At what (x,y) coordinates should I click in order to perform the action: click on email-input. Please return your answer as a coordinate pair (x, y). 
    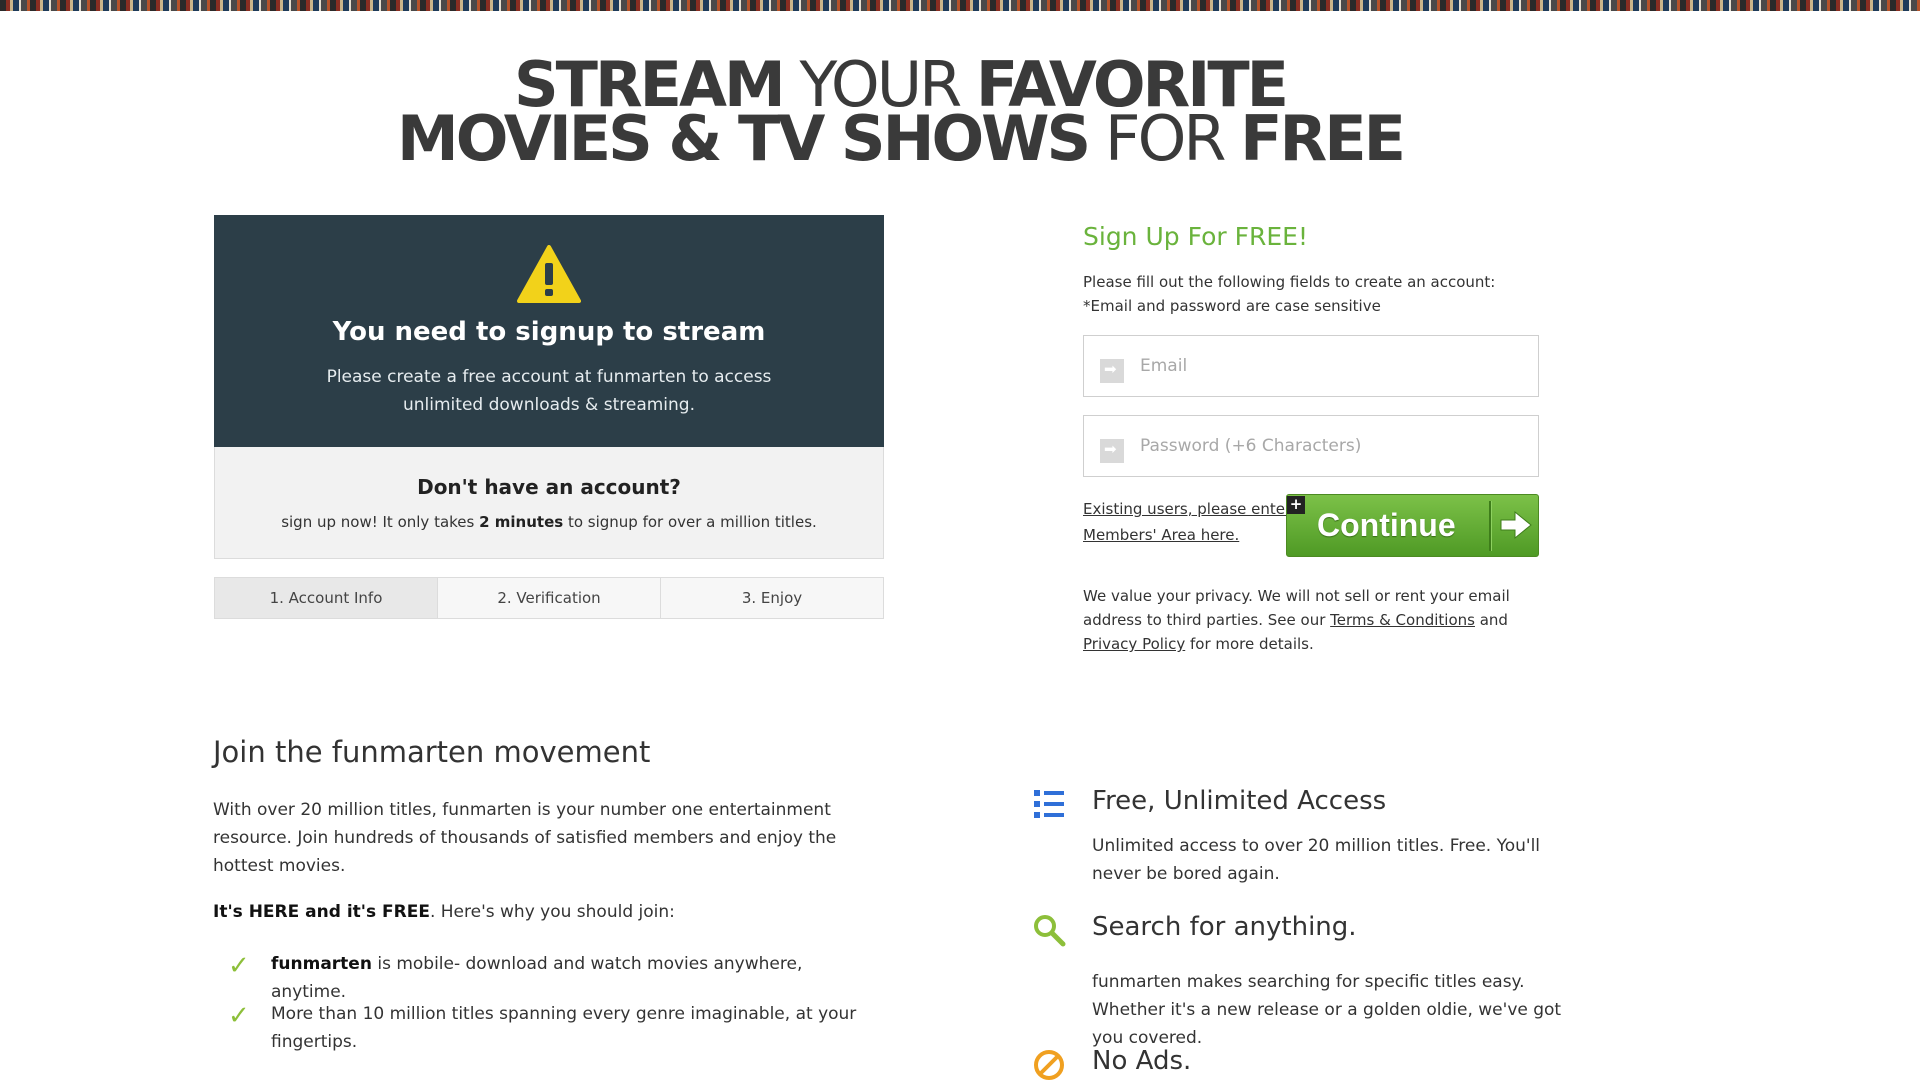
    Looking at the image, I should click on (1335, 366).